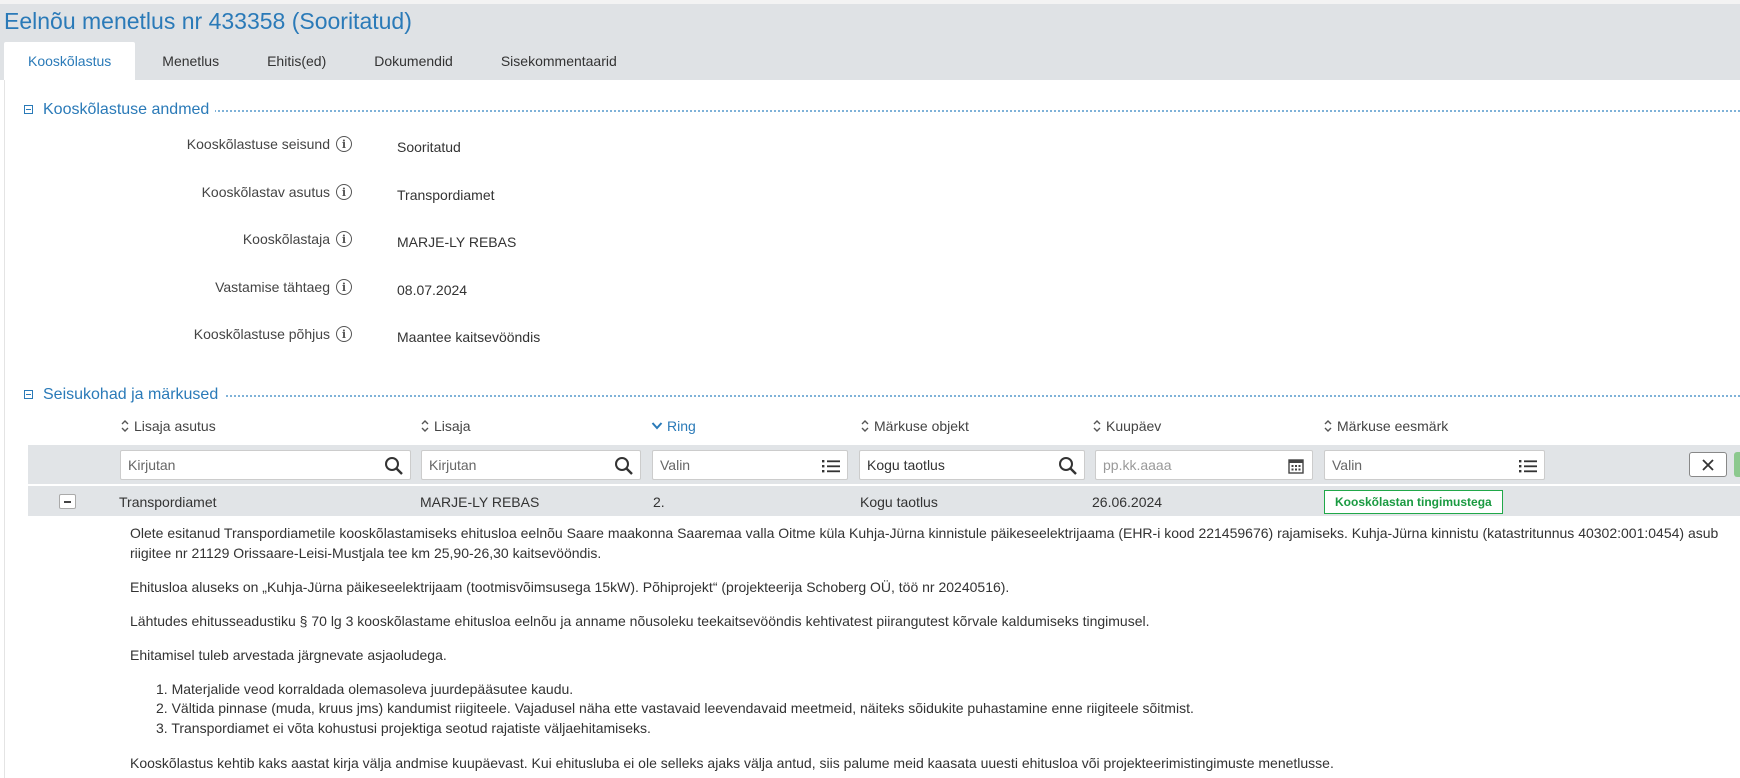  What do you see at coordinates (657, 426) in the screenshot?
I see `sort-descending-icon` at bounding box center [657, 426].